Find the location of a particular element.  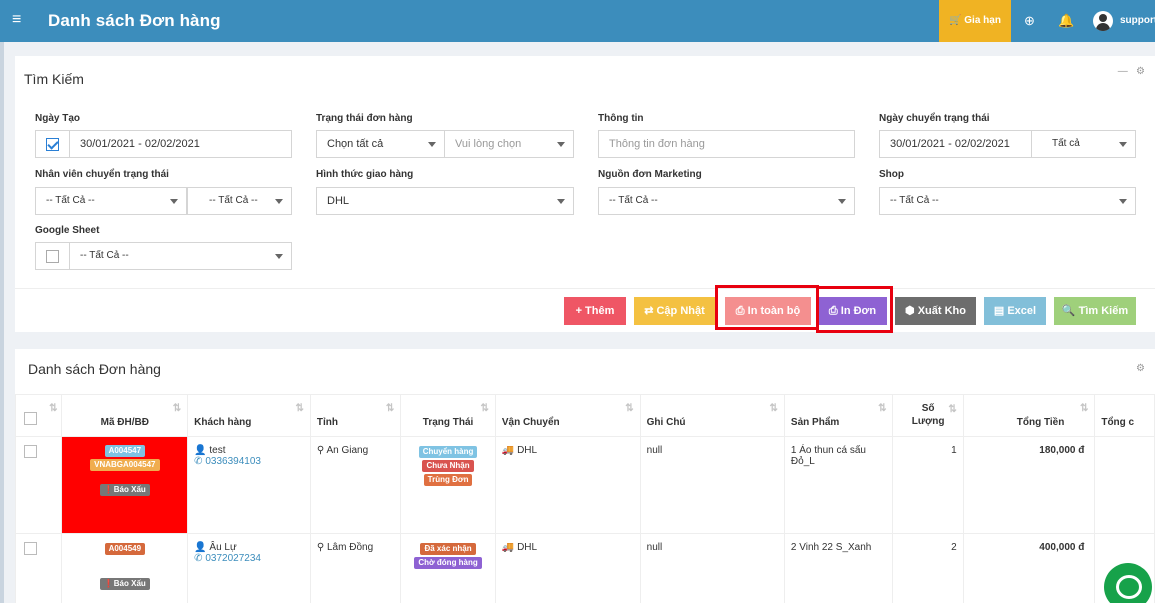

status-badge: Đã xác nhận is located at coordinates (448, 549).